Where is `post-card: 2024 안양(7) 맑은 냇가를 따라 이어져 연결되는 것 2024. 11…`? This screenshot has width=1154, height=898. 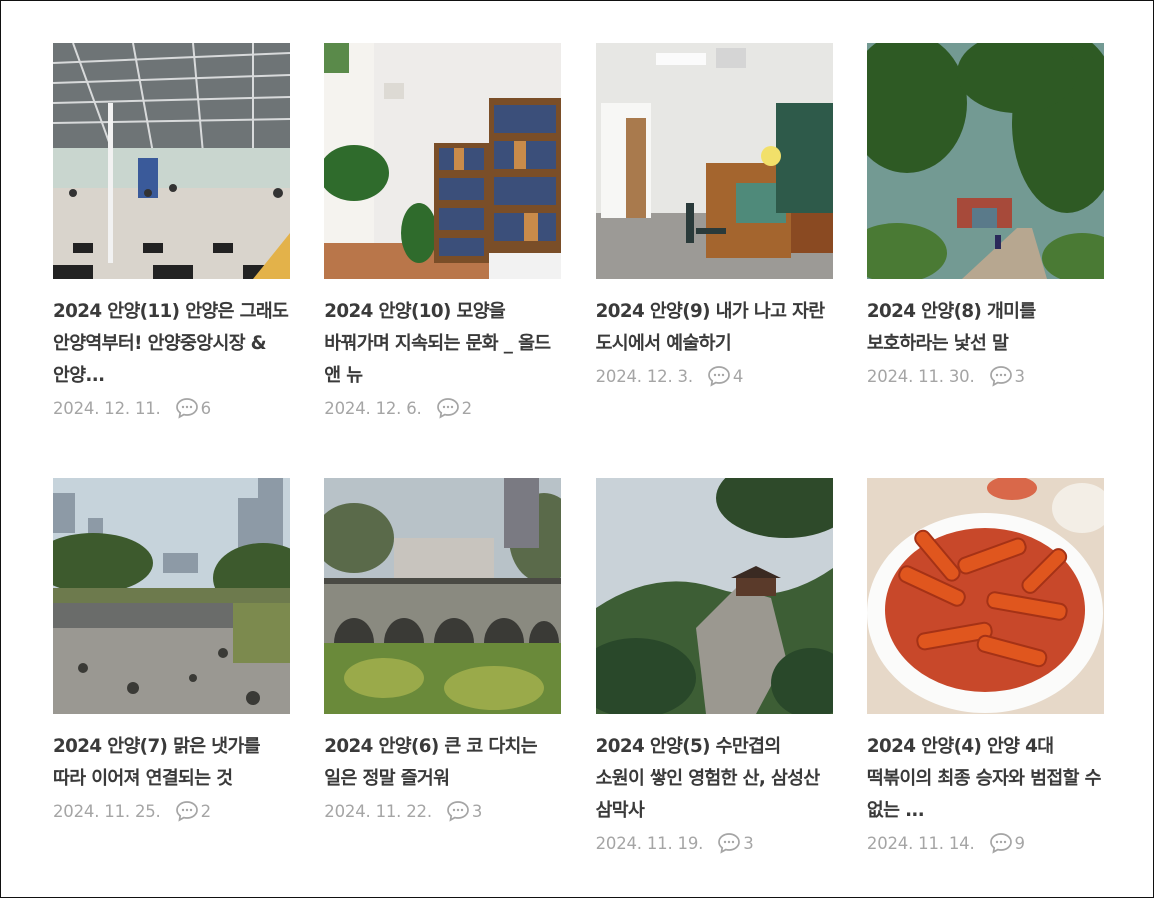 post-card: 2024 안양(7) 맑은 냇가를 따라 이어져 연결되는 것 2024. 11… is located at coordinates (171, 688).